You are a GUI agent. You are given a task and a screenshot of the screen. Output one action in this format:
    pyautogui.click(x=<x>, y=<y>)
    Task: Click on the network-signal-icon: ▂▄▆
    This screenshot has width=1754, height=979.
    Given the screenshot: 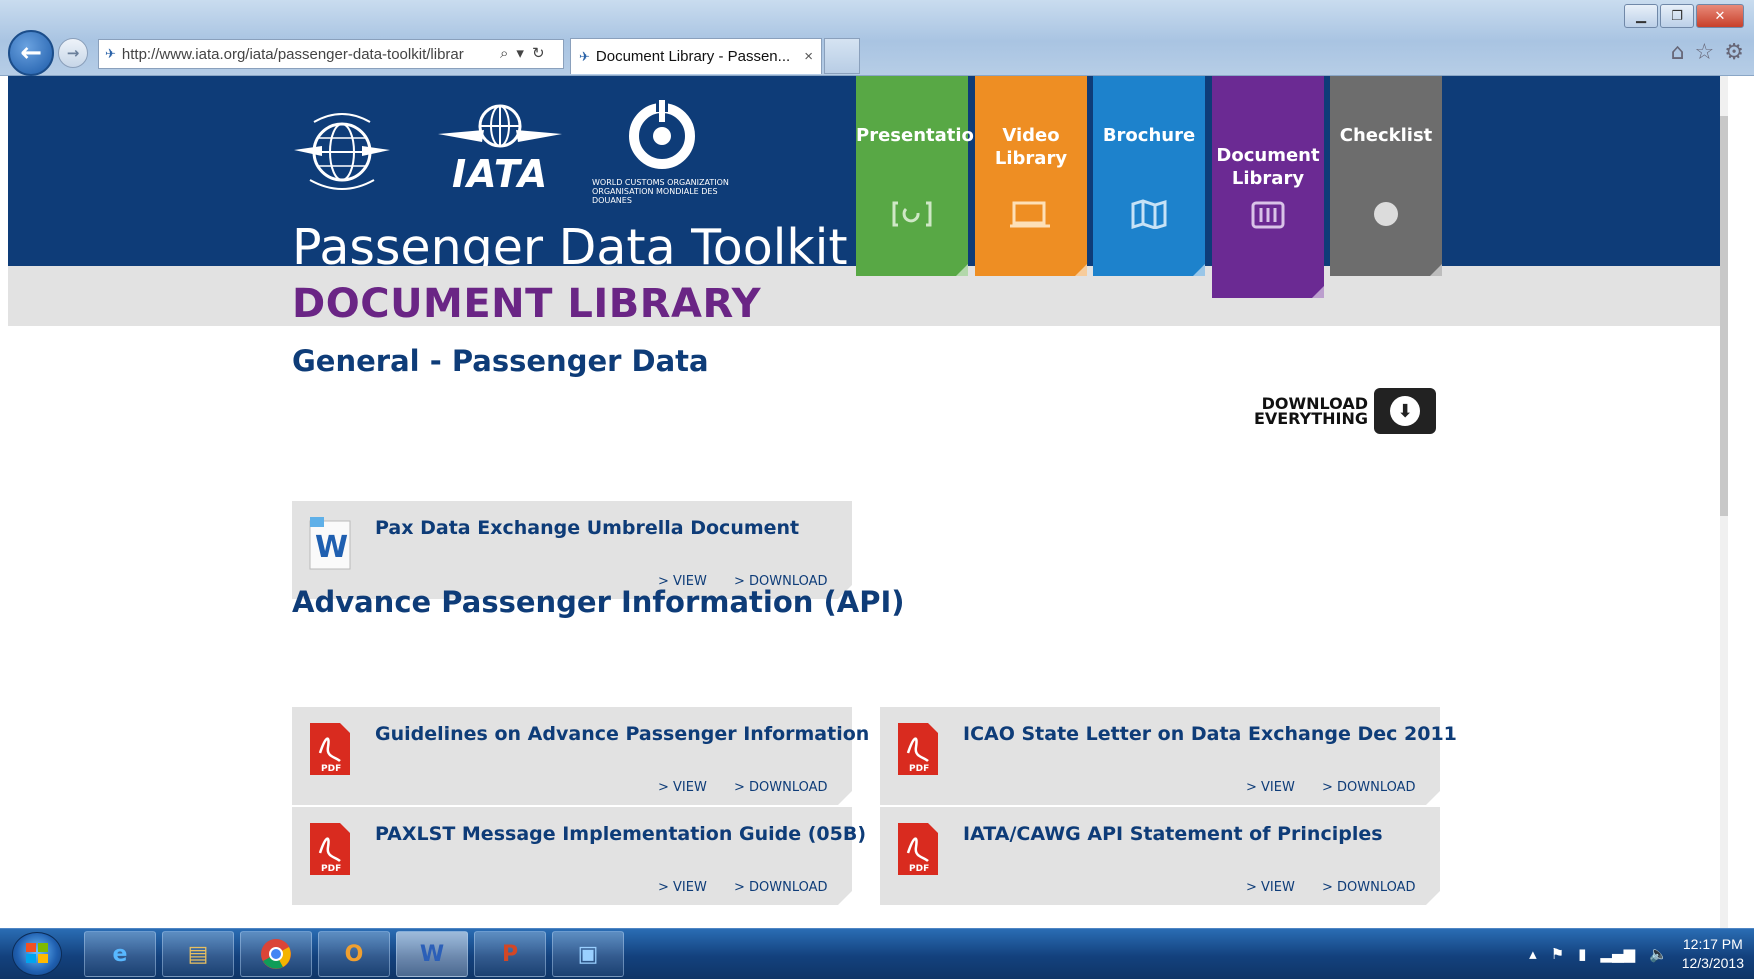 What is the action you would take?
    pyautogui.click(x=1617, y=954)
    